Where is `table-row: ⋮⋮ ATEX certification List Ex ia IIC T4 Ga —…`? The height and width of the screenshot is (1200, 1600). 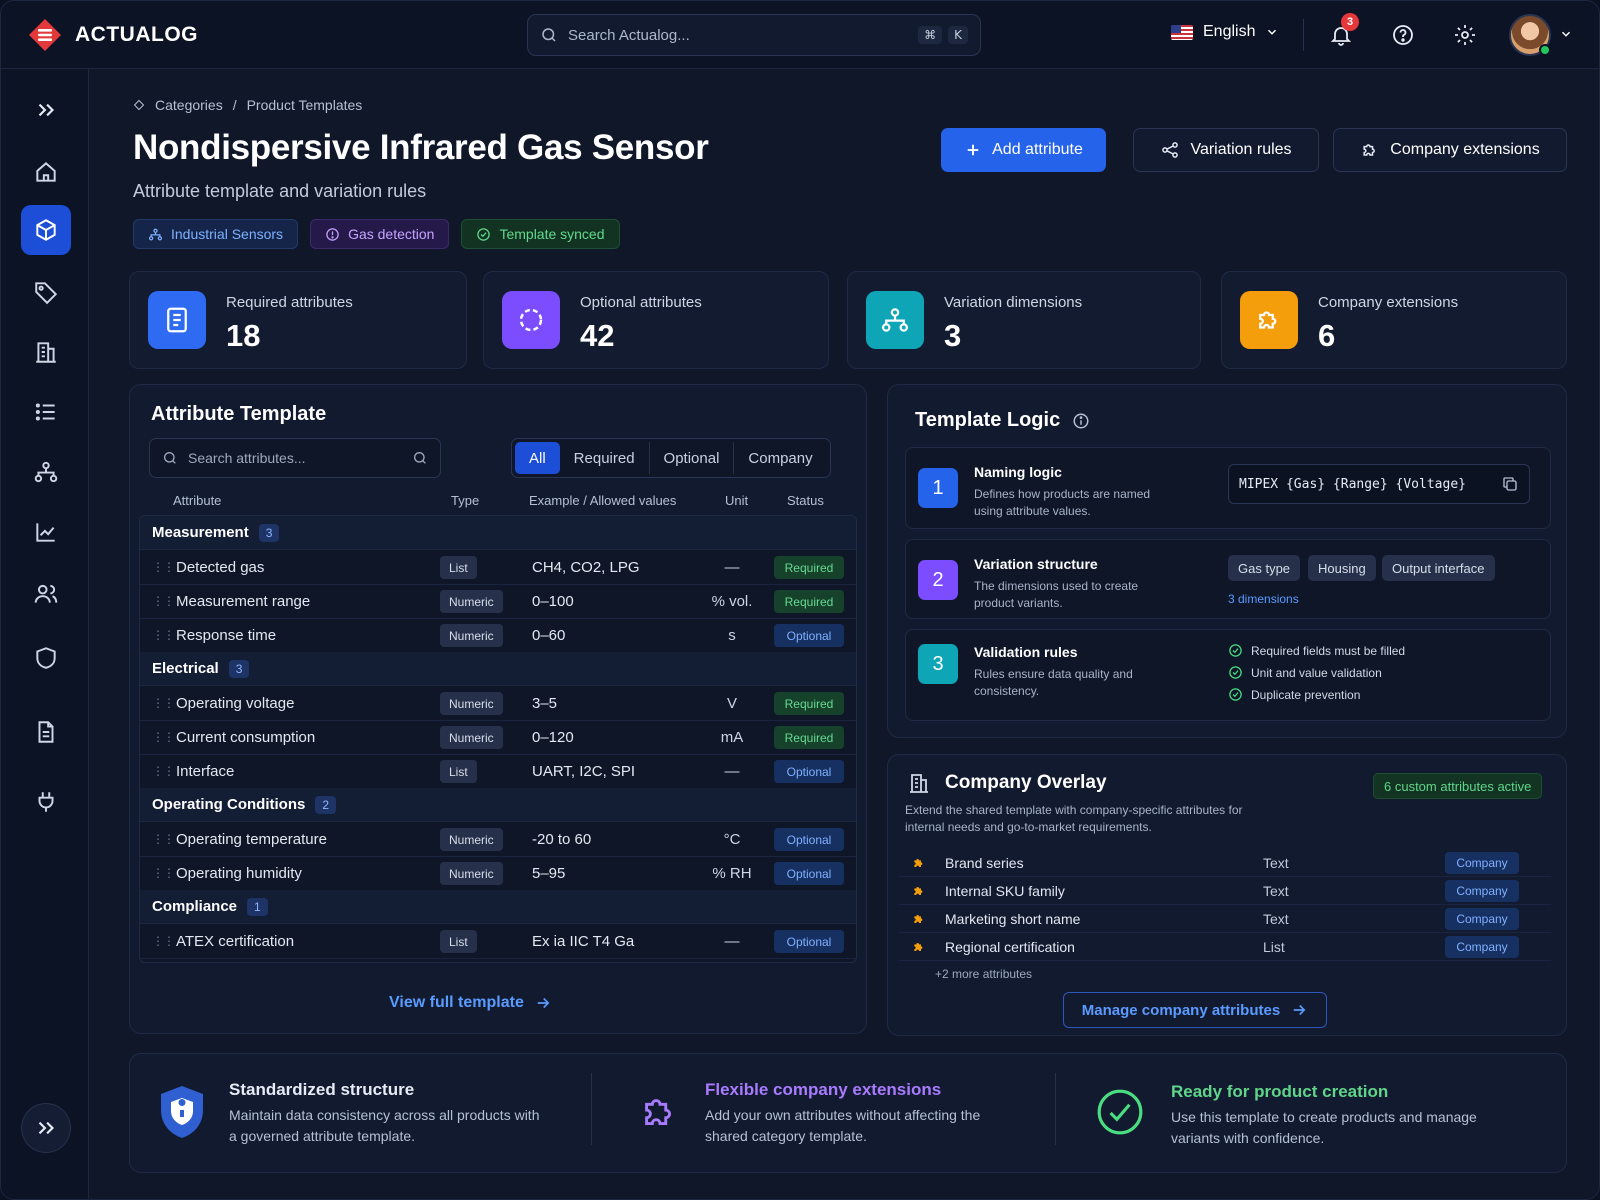
table-row: ⋮⋮ ATEX certification List Ex ia IIC T4 Ga —… is located at coordinates (498, 941).